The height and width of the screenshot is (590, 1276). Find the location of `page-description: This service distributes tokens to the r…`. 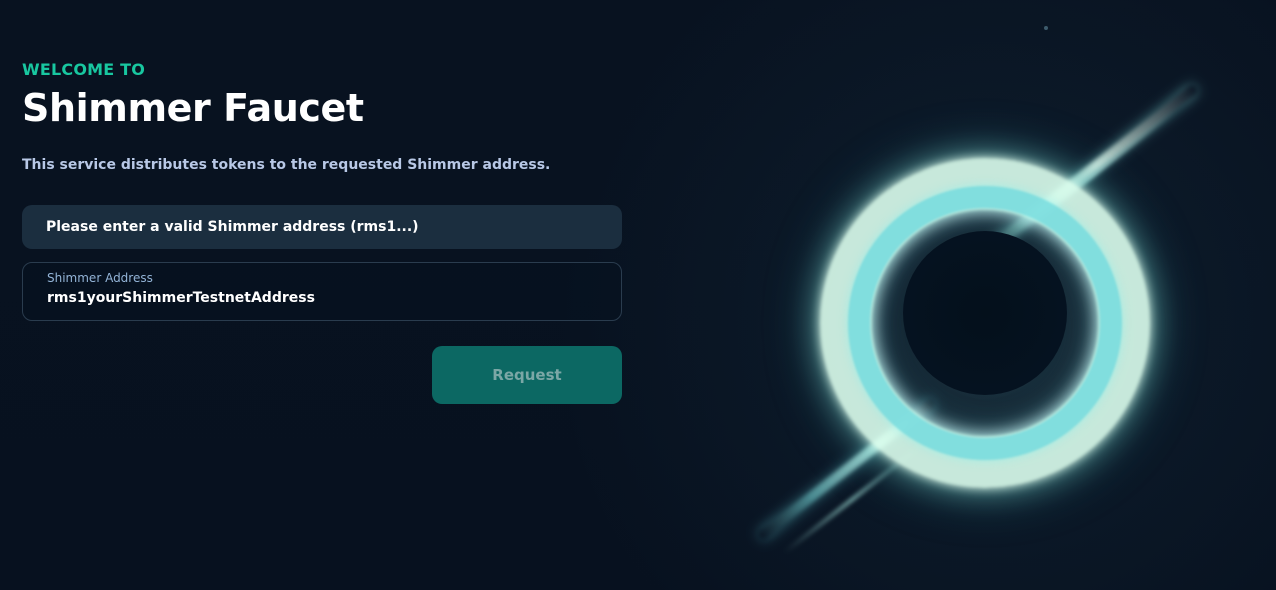

page-description: This service distributes tokens to the r… is located at coordinates (286, 165).